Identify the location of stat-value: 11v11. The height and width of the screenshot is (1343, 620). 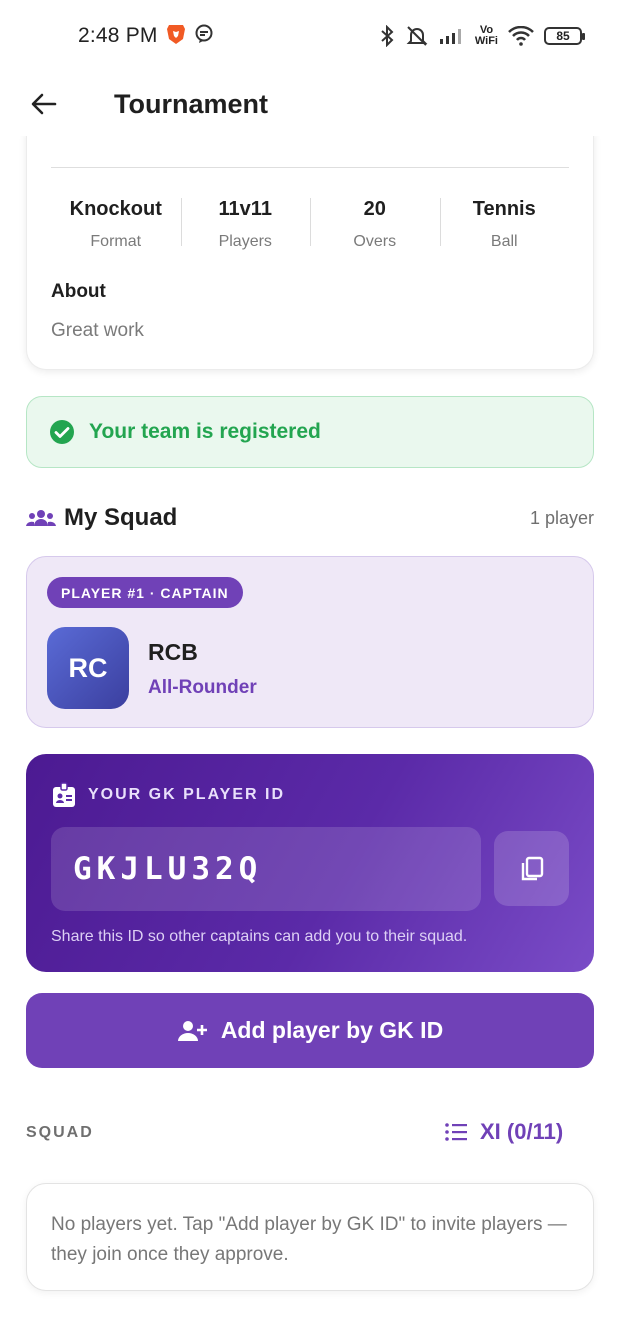
(245, 209).